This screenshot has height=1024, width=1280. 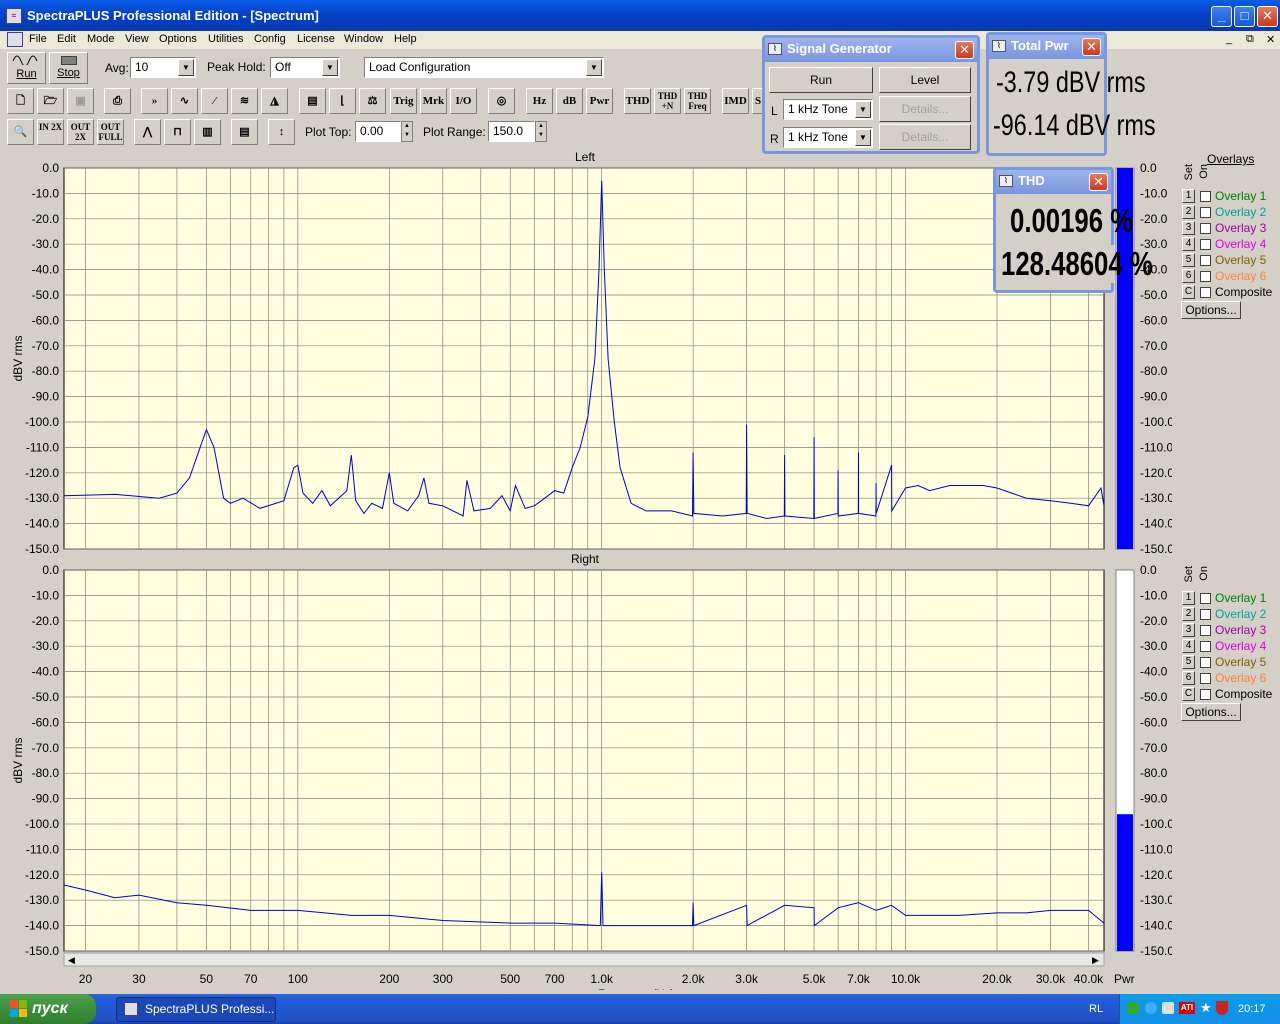 I want to click on db-button: dB, so click(x=569, y=101).